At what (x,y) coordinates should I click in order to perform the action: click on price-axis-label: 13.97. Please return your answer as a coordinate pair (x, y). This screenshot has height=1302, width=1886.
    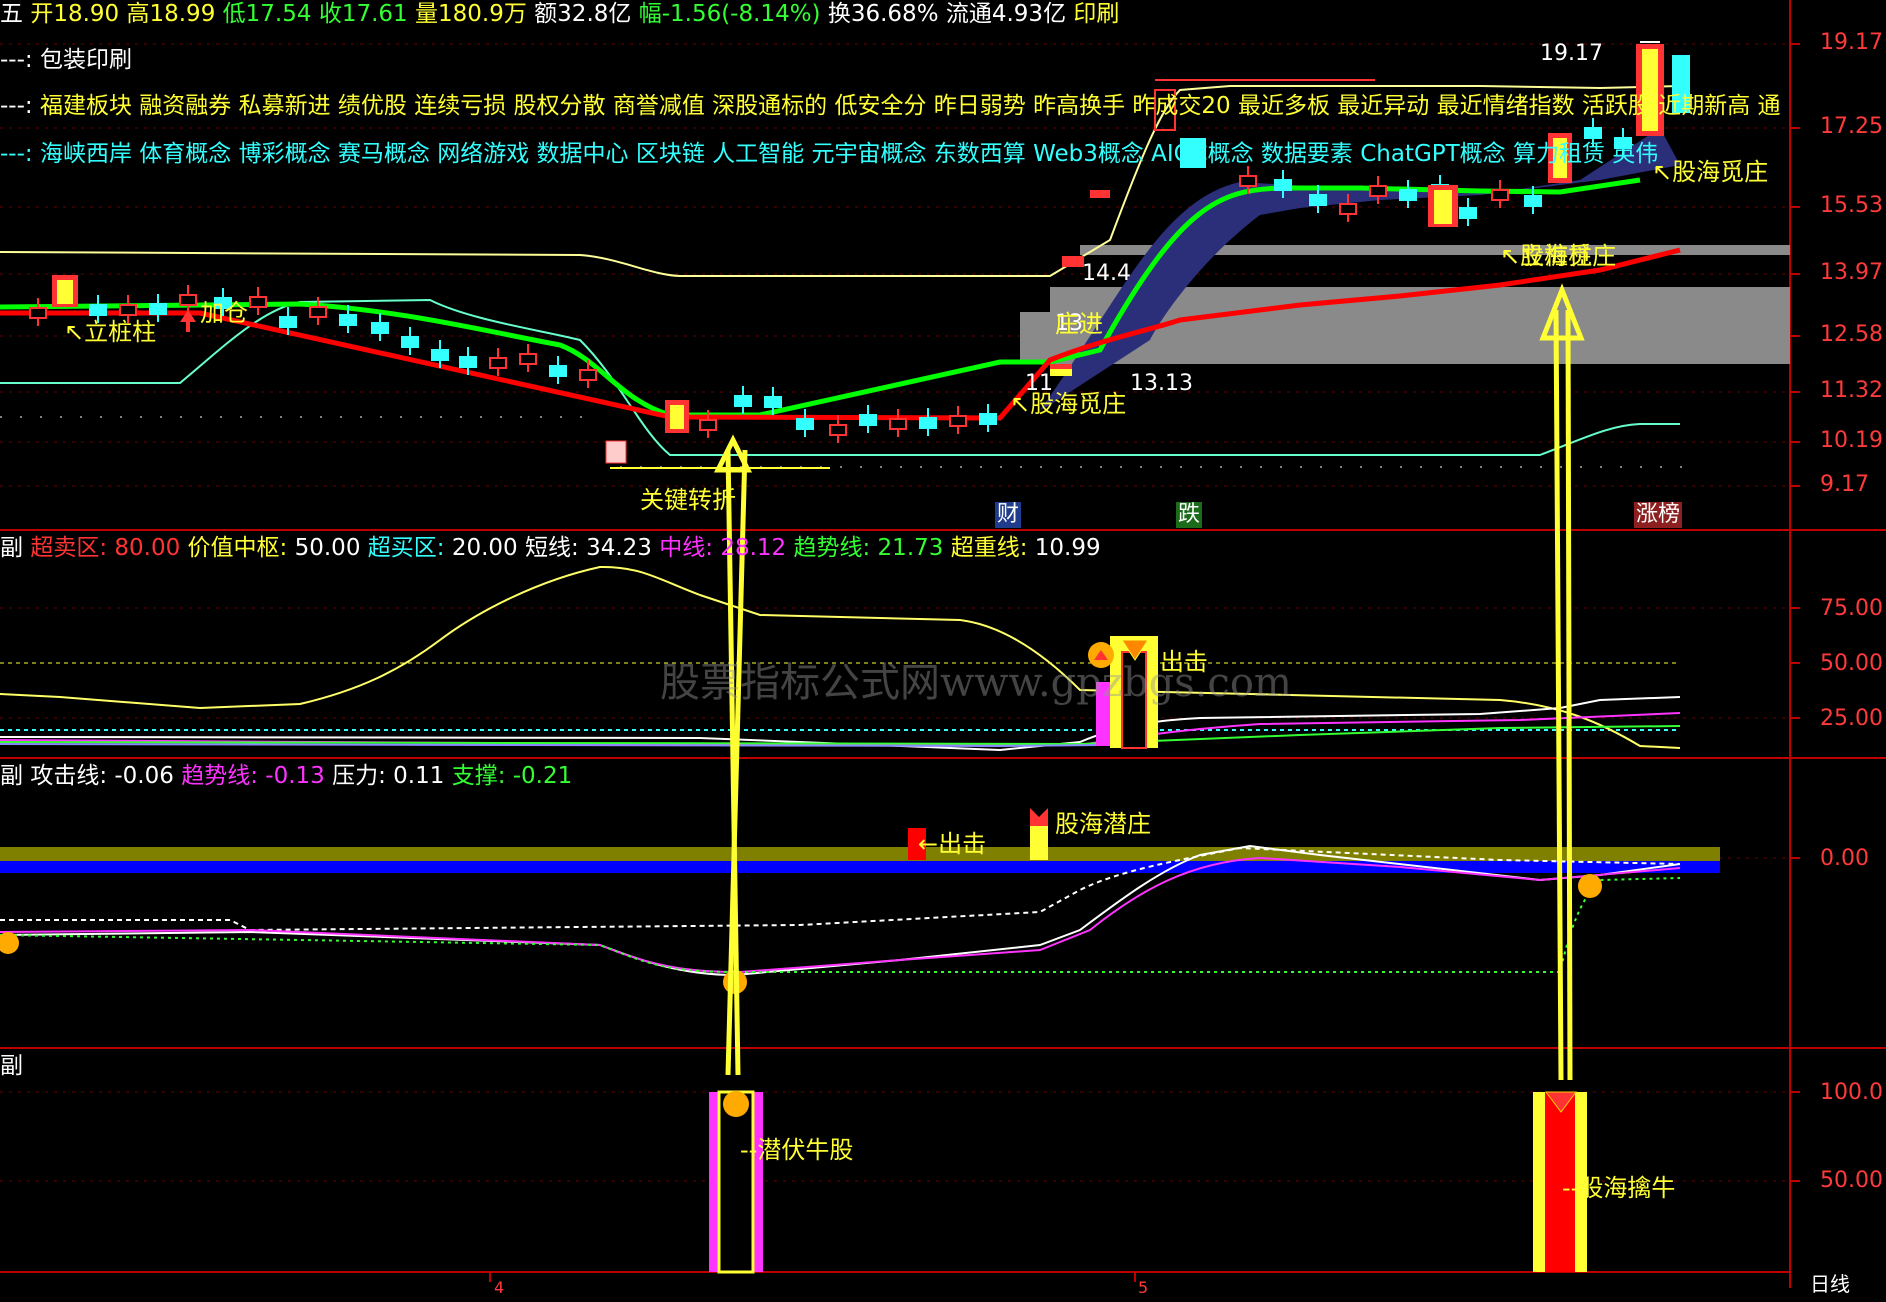
    Looking at the image, I should click on (1851, 272).